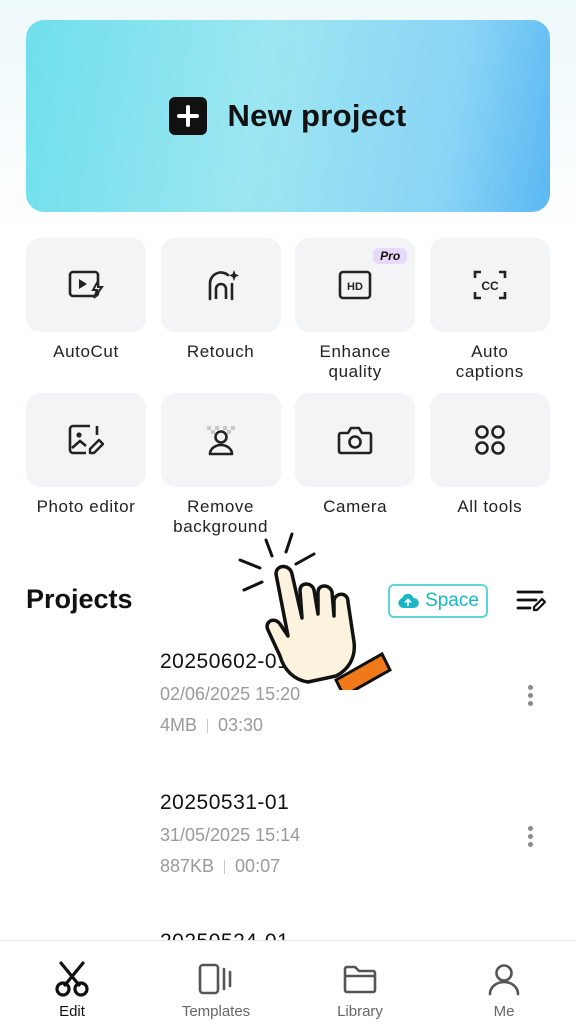  What do you see at coordinates (86, 315) in the screenshot?
I see `tool-autocut: AutoCut` at bounding box center [86, 315].